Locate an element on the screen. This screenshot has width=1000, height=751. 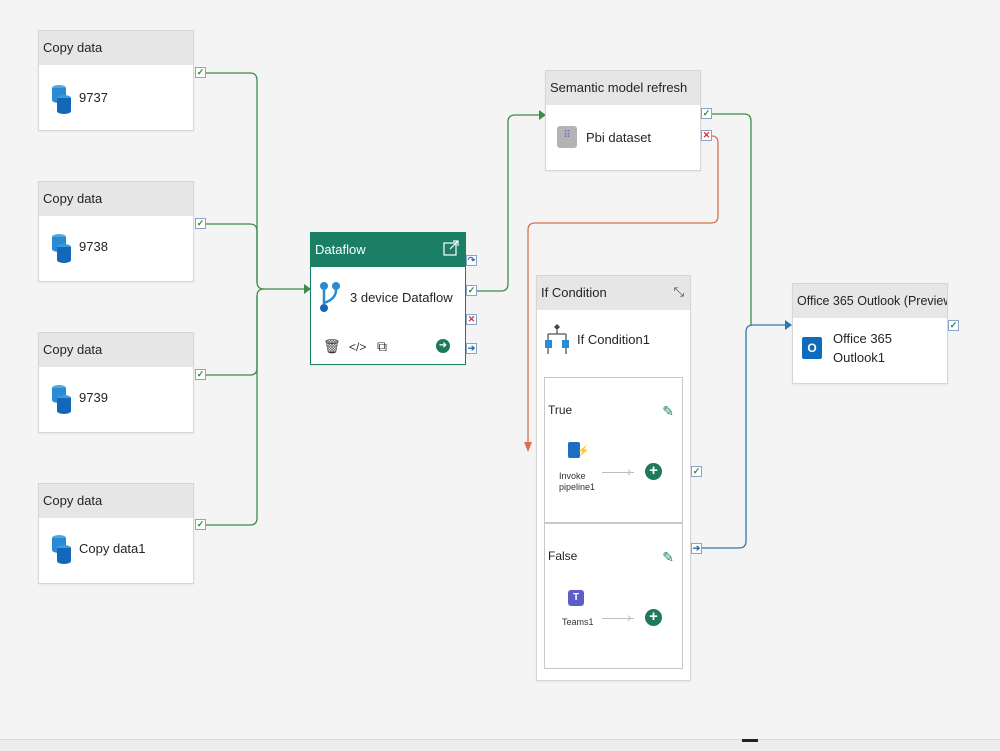
activity-name: 9737 is located at coordinates (93, 97).